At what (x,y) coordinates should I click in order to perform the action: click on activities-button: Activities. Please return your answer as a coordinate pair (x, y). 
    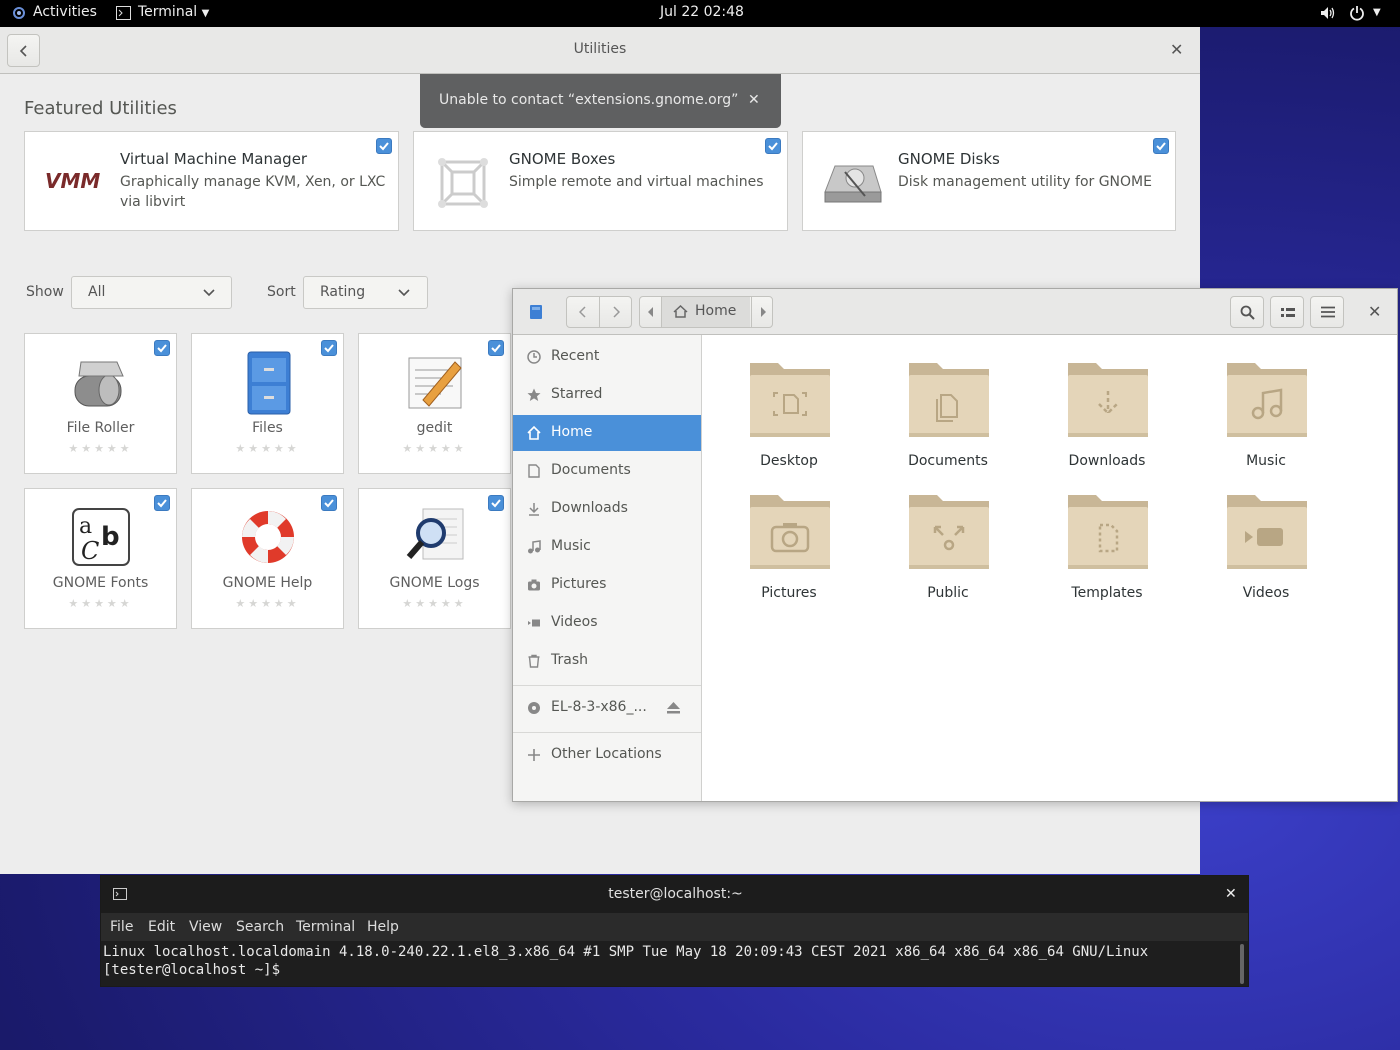
    Looking at the image, I should click on (65, 12).